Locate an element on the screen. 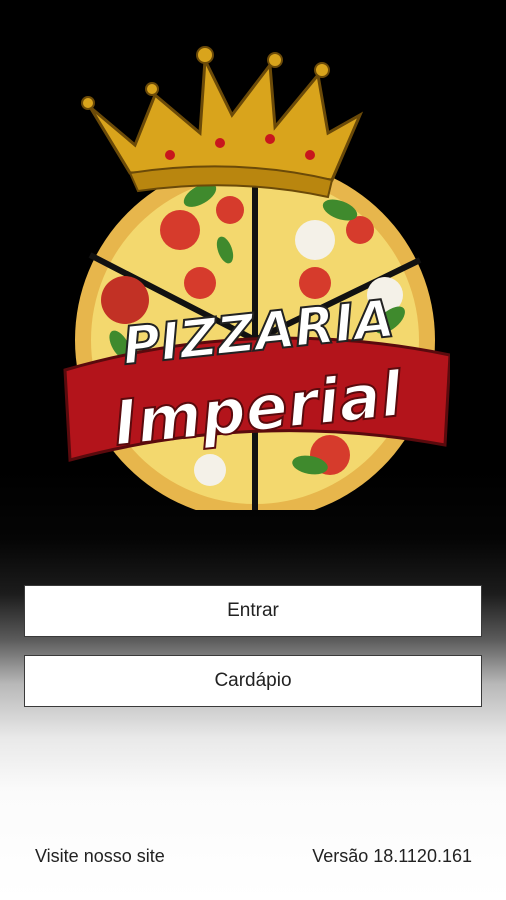 This screenshot has width=506, height=900. cardapio-button: Cardápio is located at coordinates (253, 681).